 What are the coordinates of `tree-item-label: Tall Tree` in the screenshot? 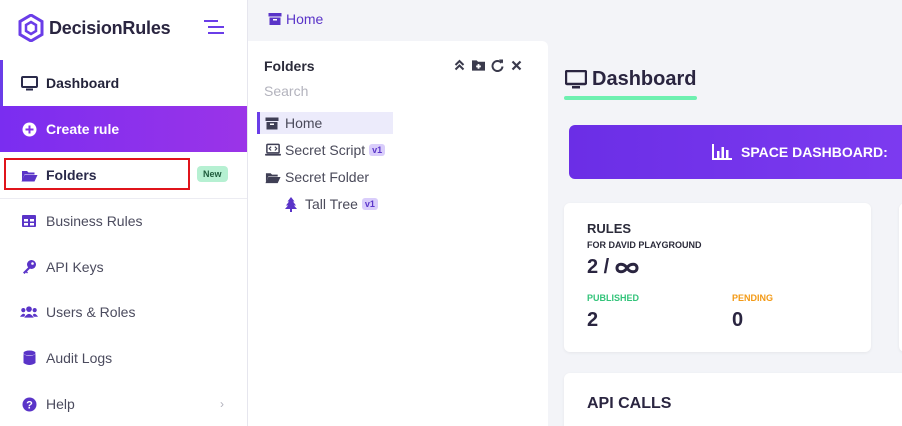 It's located at (331, 204).